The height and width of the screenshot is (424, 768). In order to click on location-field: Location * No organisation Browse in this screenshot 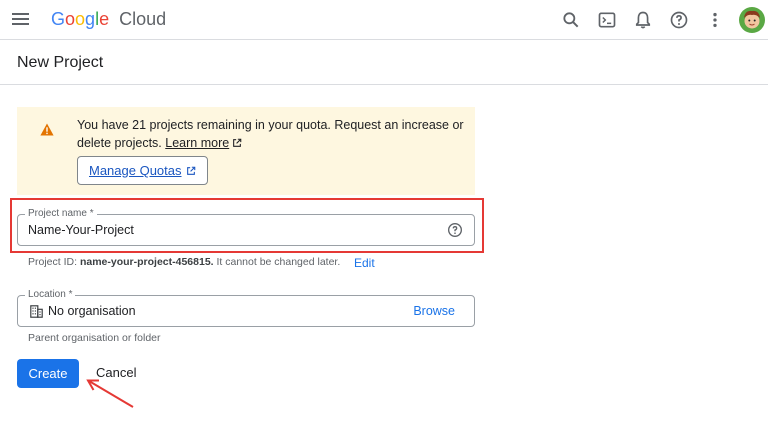, I will do `click(246, 307)`.